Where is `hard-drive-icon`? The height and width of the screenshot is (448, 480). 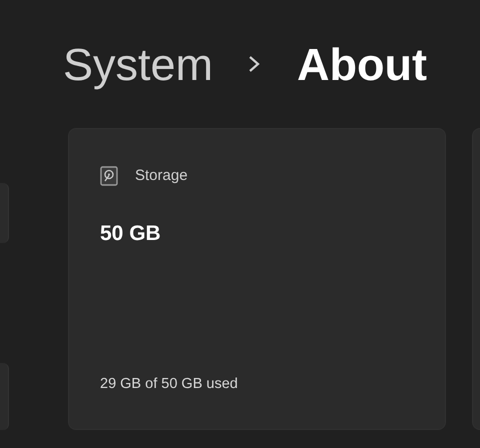 hard-drive-icon is located at coordinates (109, 176).